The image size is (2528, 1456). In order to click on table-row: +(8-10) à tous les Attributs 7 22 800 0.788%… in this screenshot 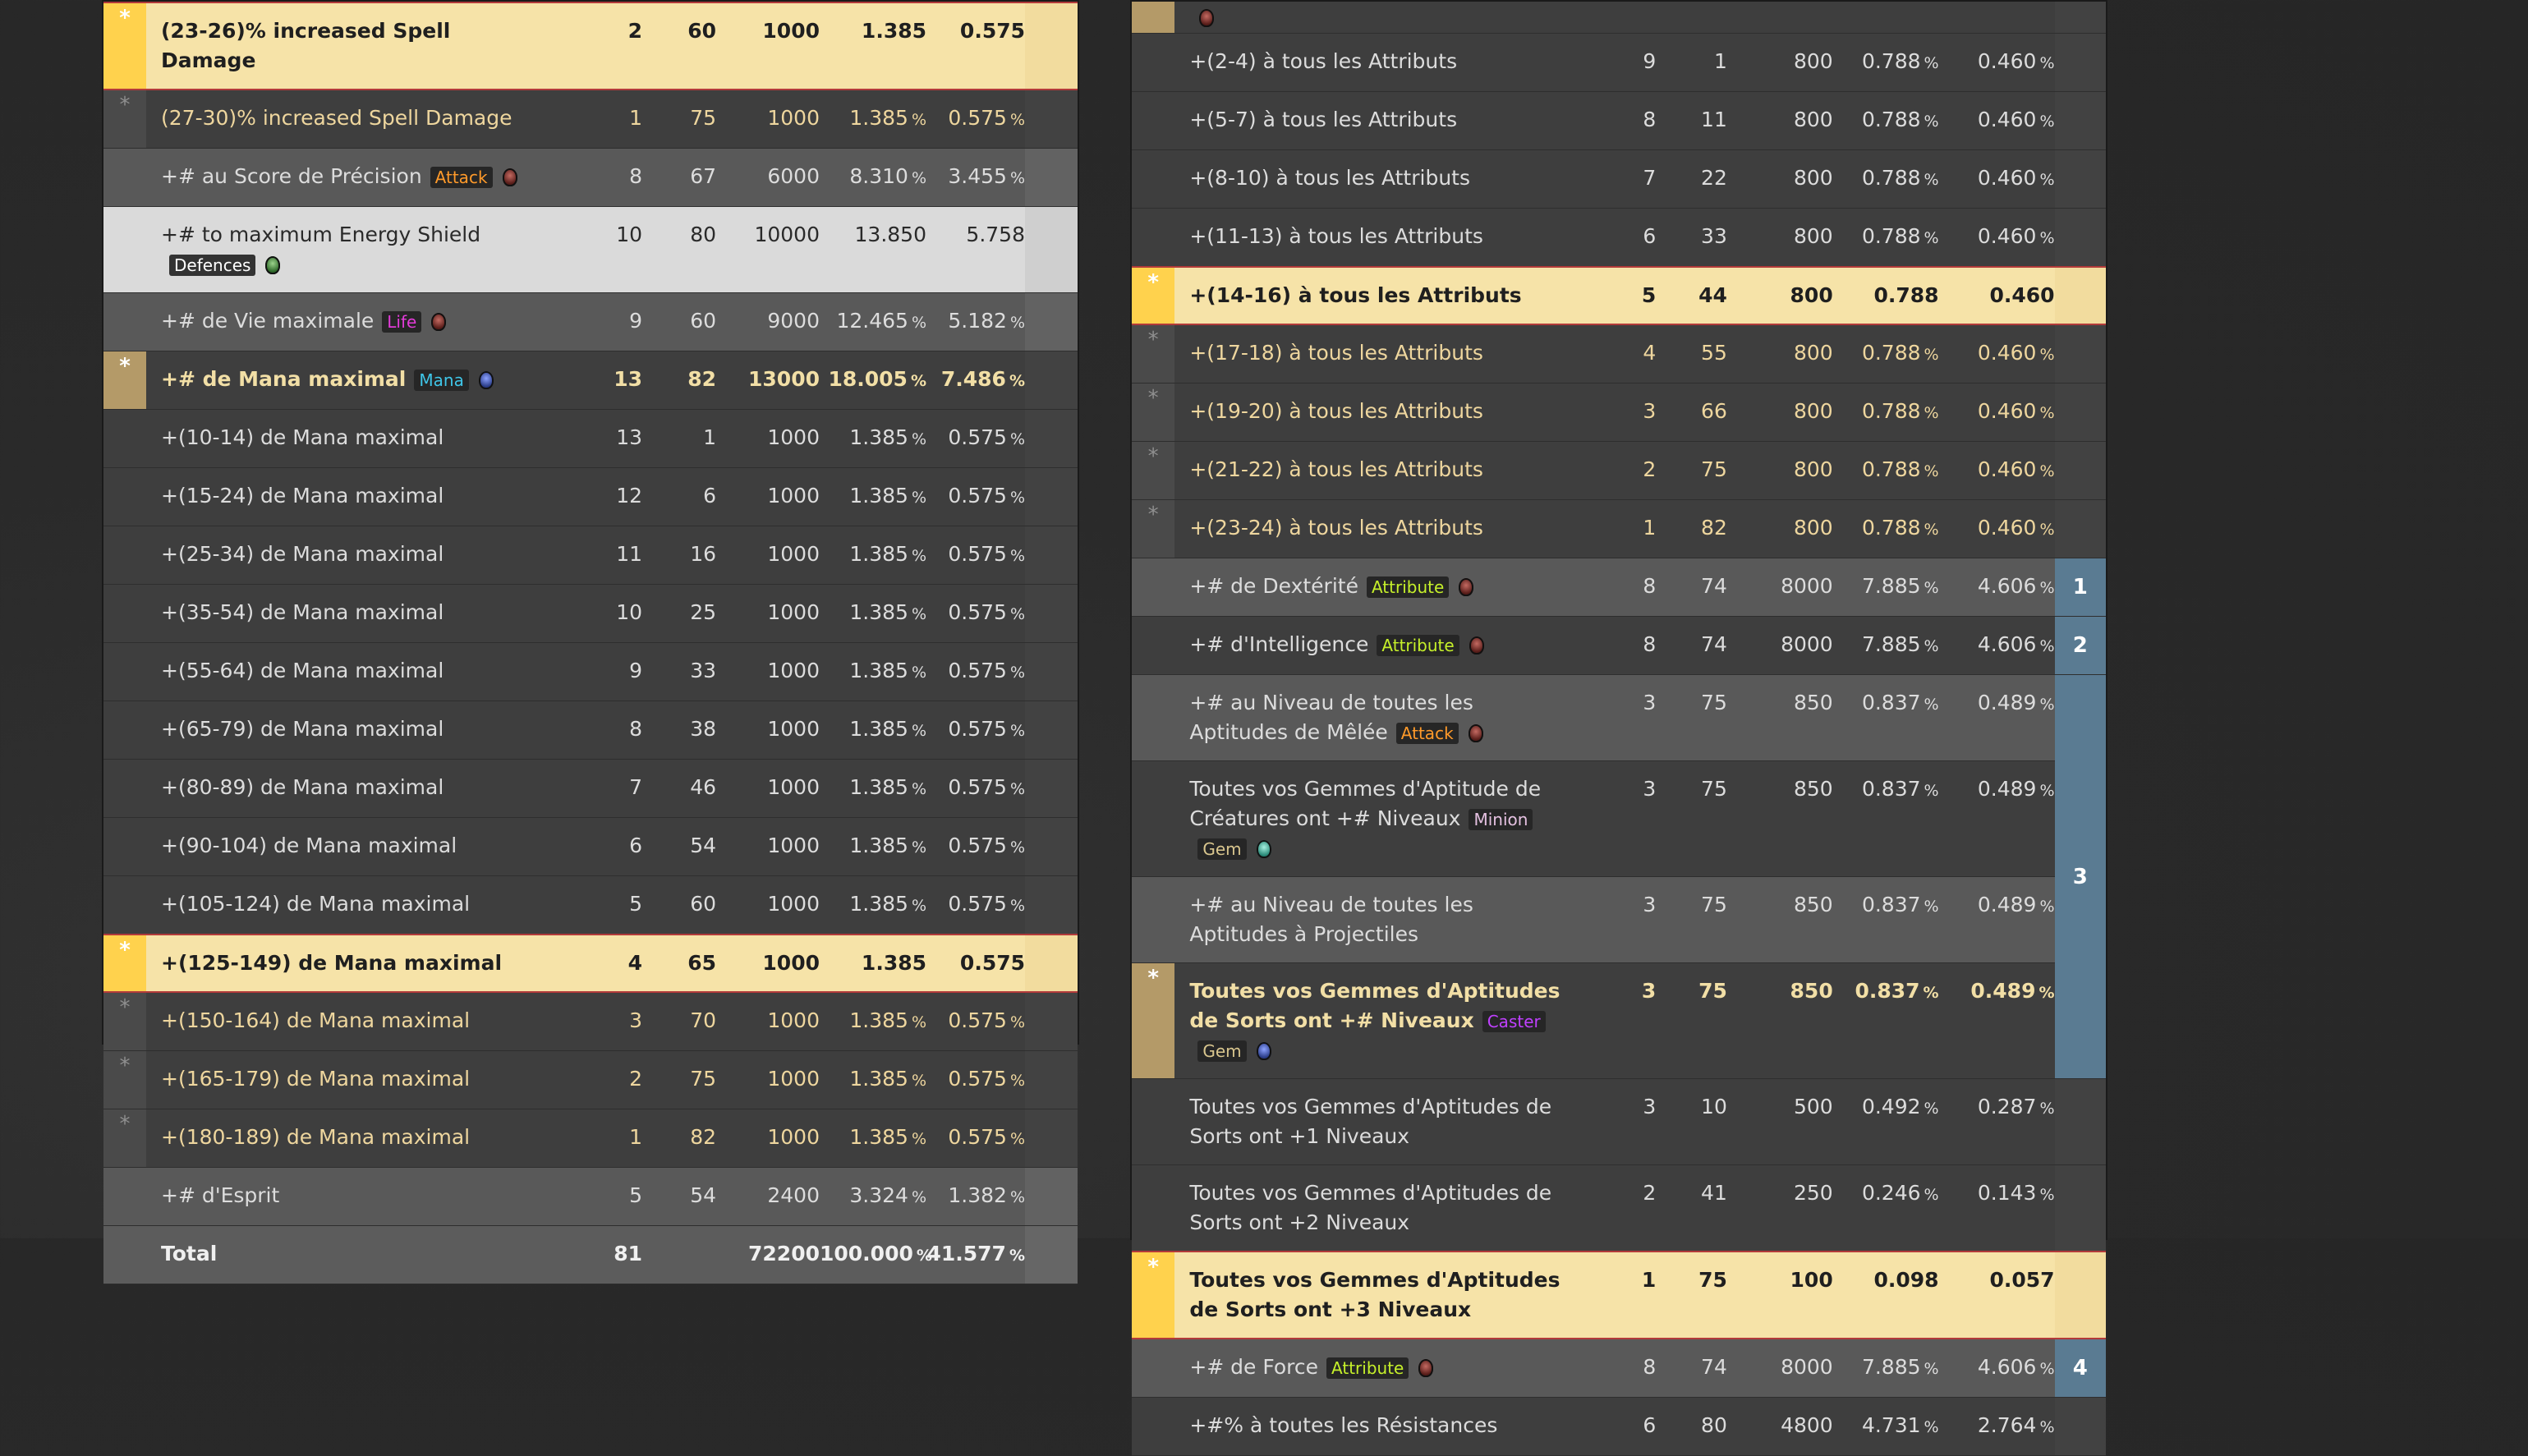, I will do `click(1619, 179)`.